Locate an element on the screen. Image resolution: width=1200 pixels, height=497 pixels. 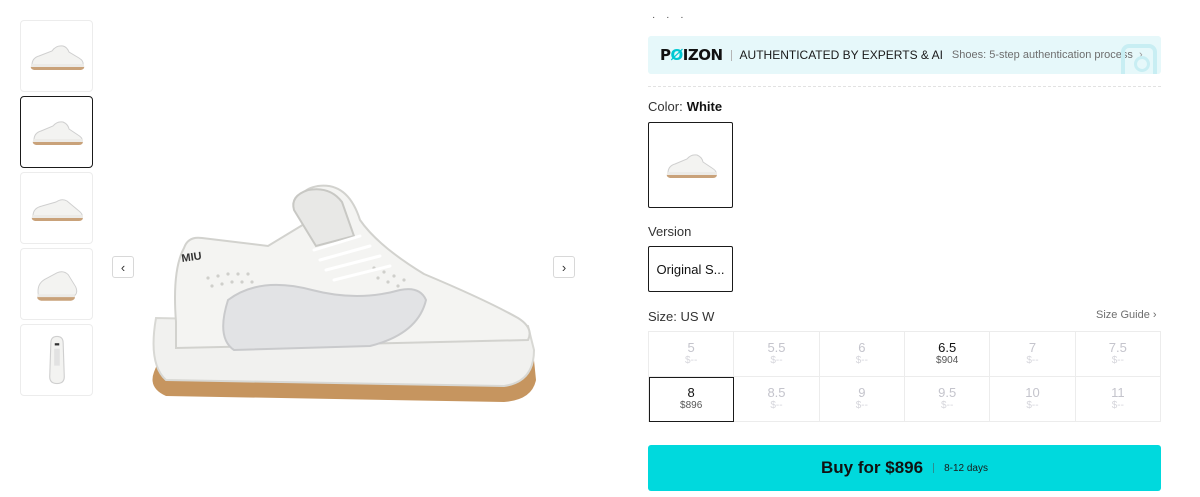
size-option: 5 $-- is located at coordinates (692, 354).